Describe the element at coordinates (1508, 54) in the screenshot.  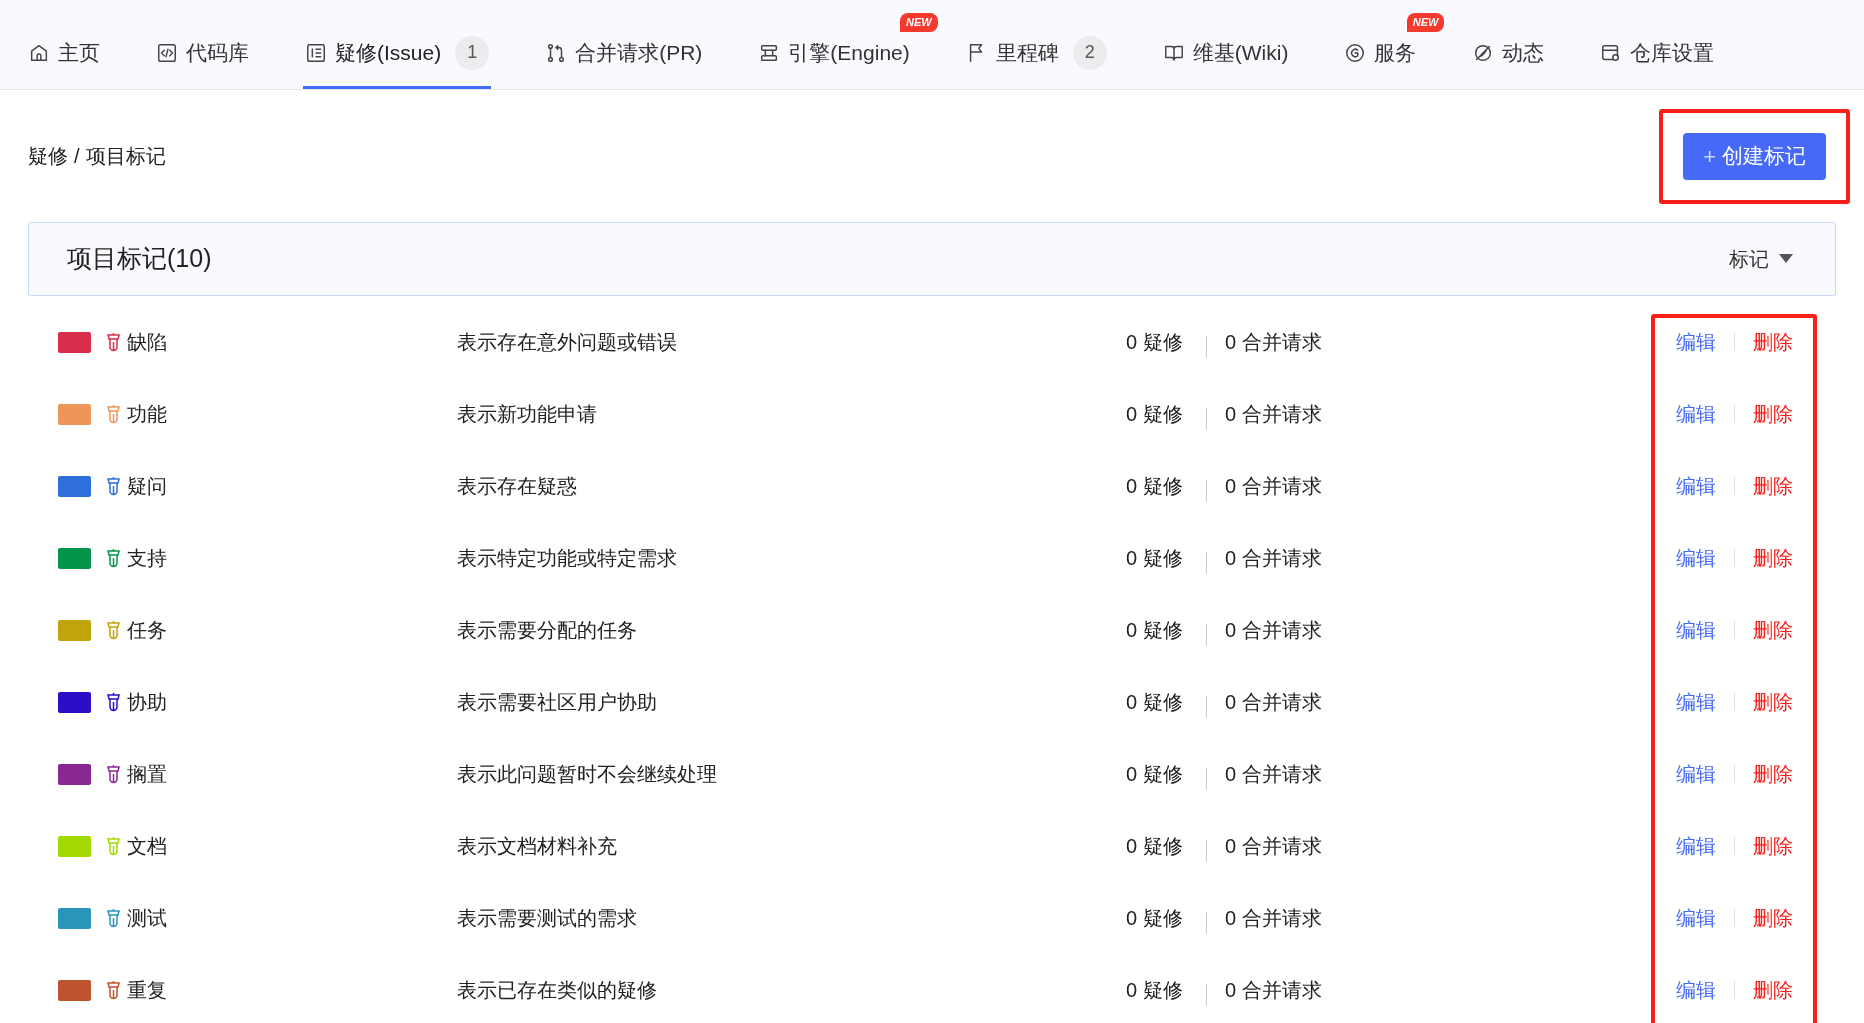
I see `nav-tab: 动态` at that location.